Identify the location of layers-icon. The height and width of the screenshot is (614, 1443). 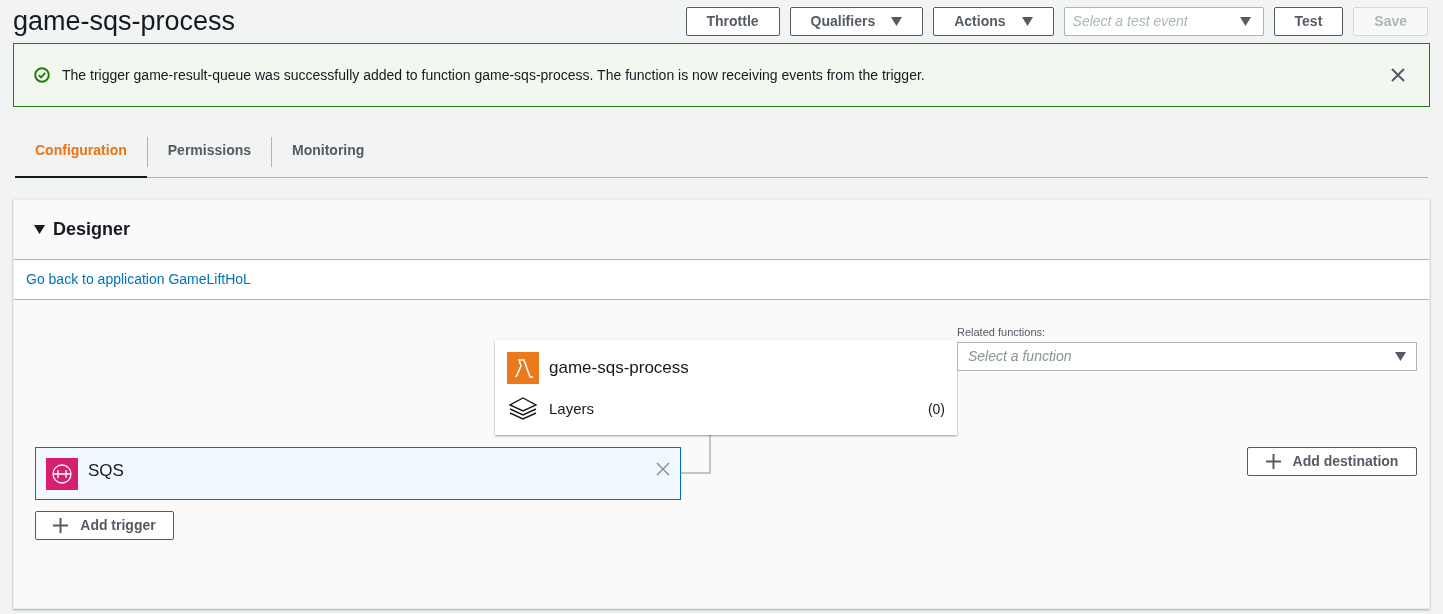
(523, 409).